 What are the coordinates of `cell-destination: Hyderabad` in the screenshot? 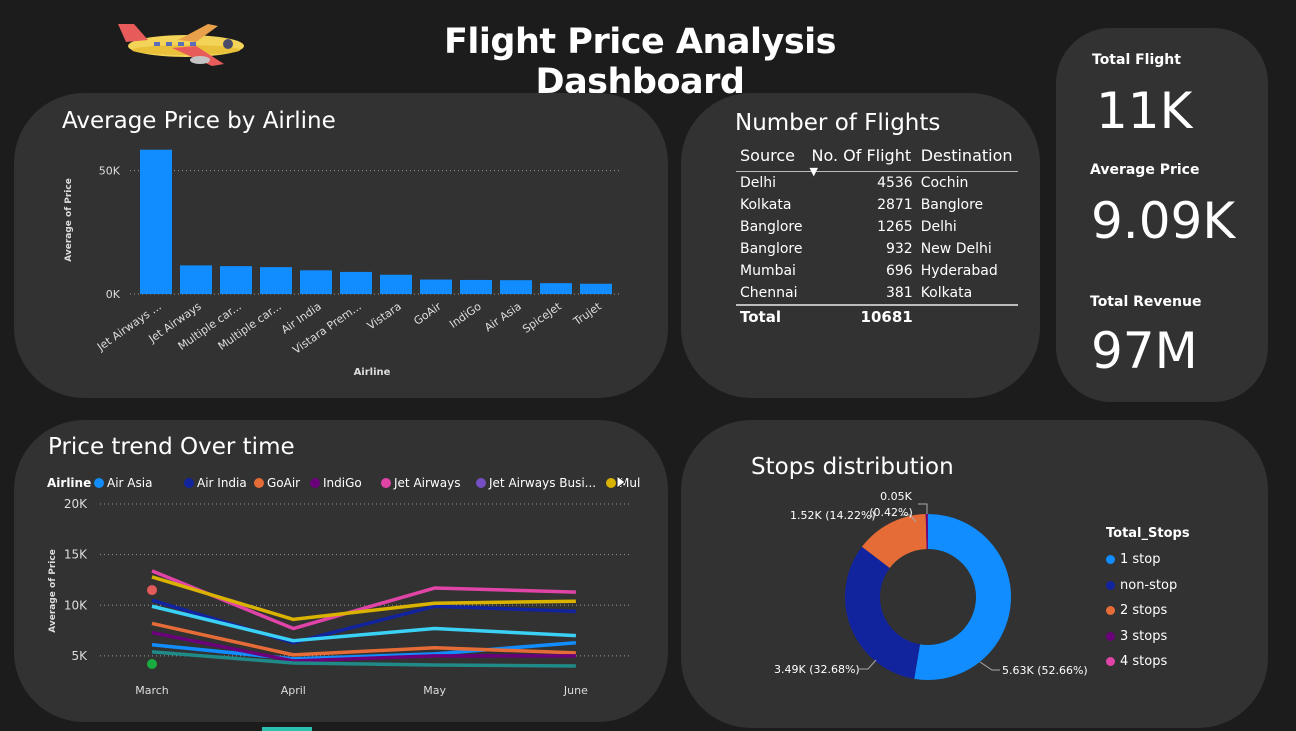 It's located at (959, 271).